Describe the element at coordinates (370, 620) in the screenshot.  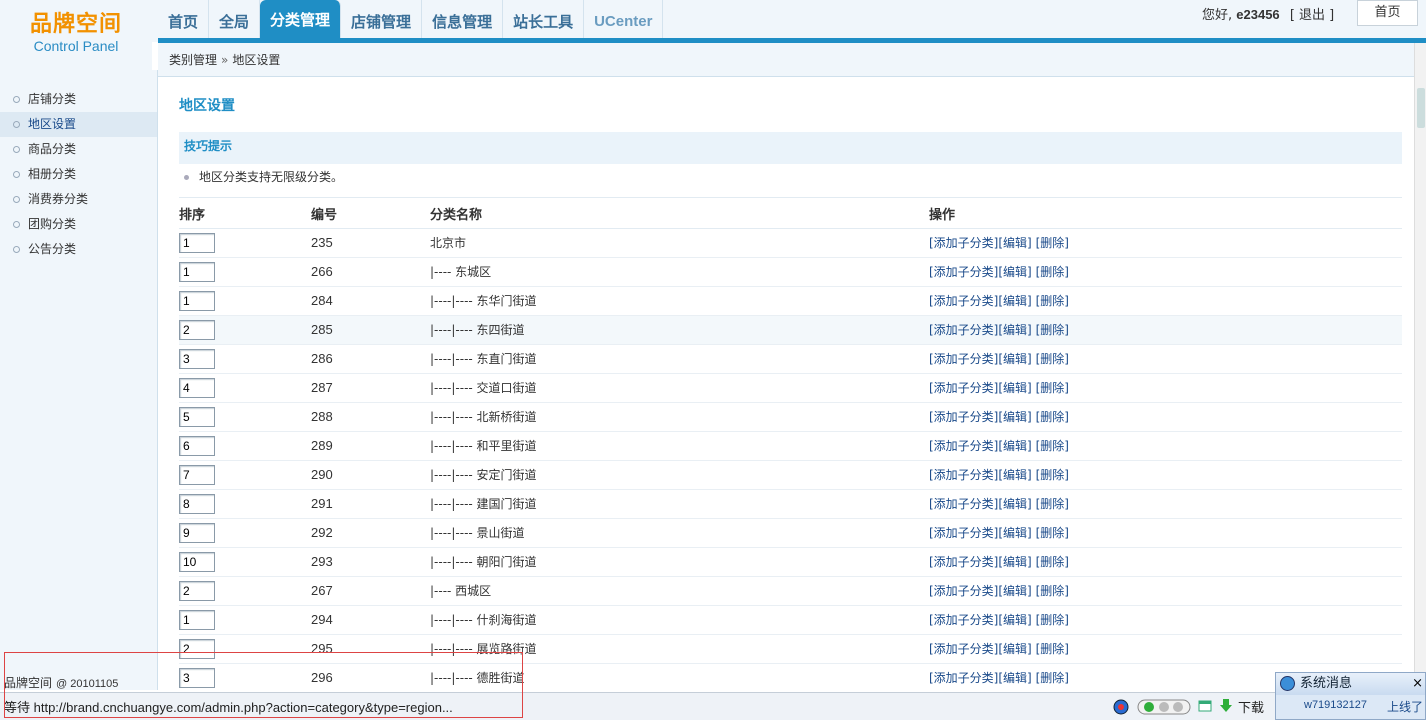
I see `id-cell: 294` at that location.